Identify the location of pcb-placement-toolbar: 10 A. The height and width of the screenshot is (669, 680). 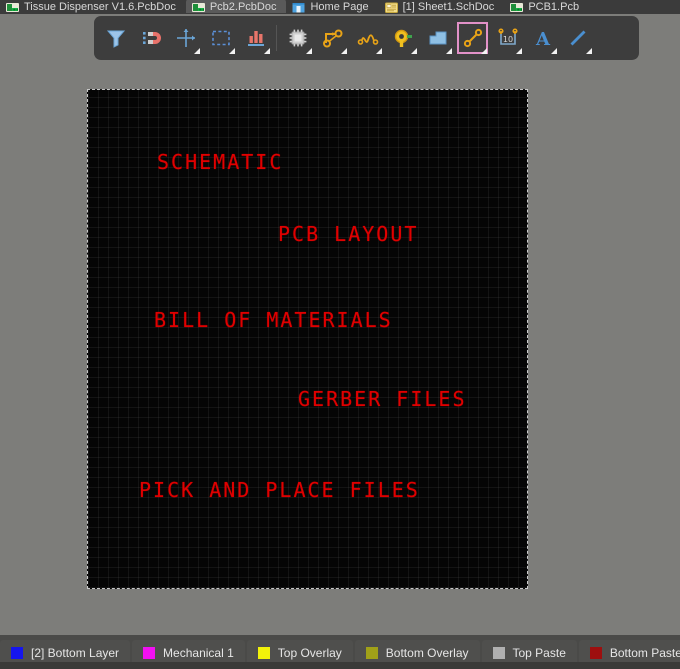
(366, 38).